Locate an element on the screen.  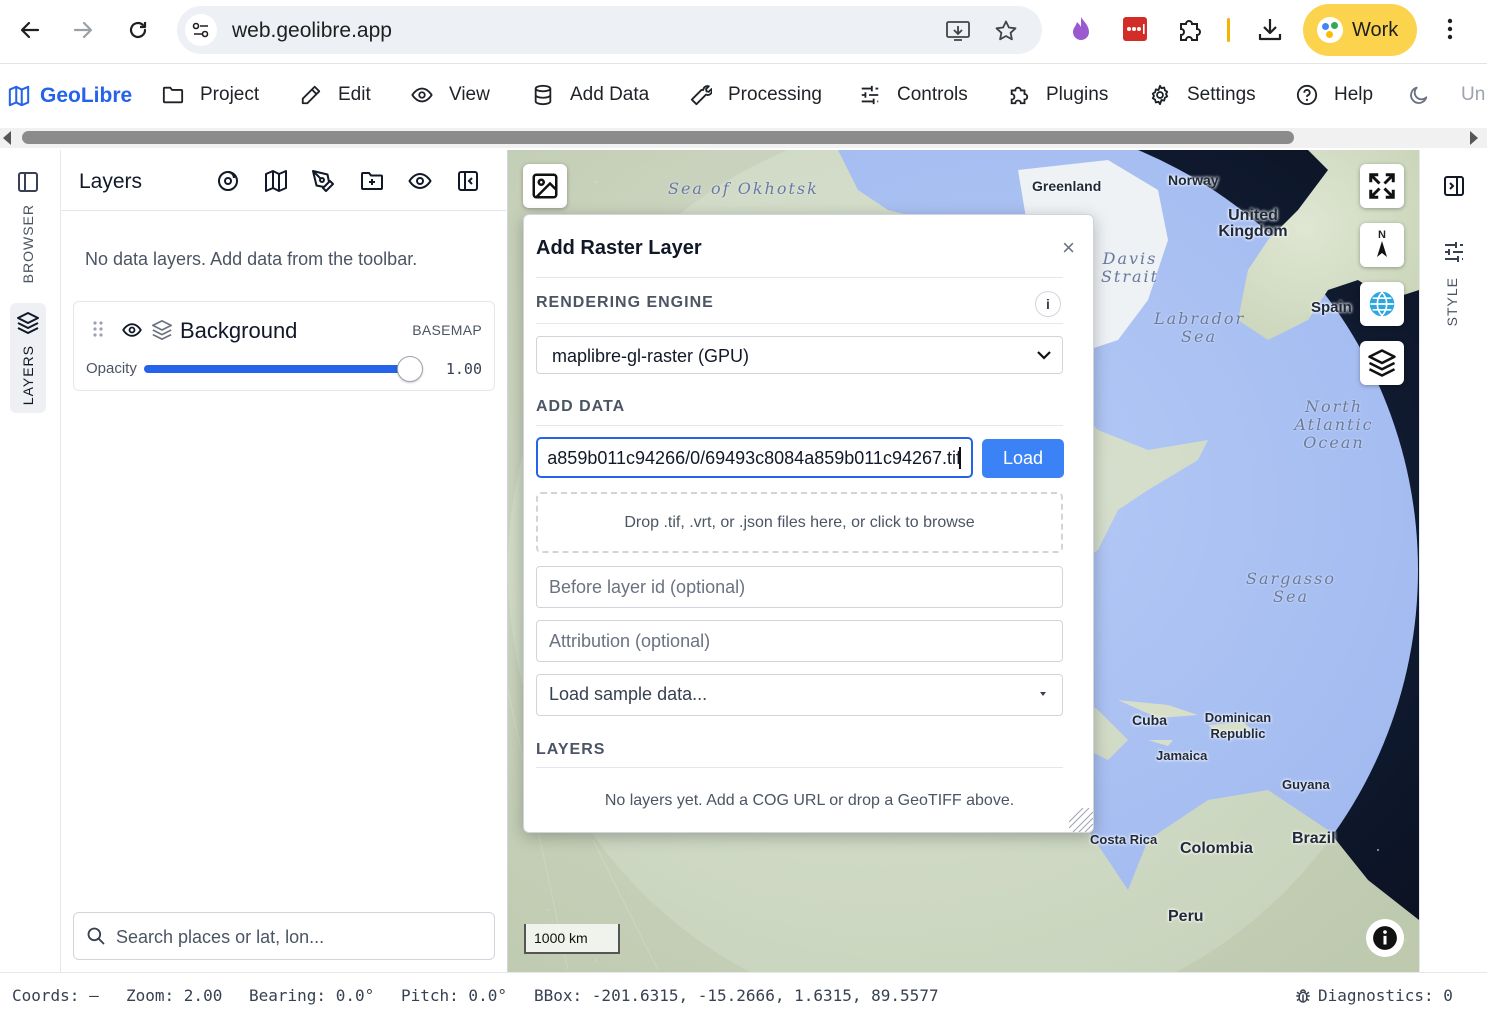
map-label: Costa Rica is located at coordinates (1124, 839).